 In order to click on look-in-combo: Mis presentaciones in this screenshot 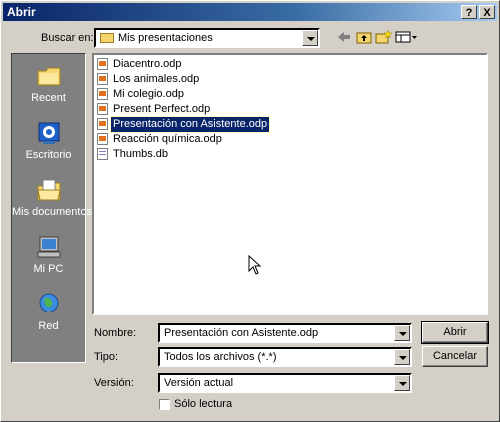, I will do `click(207, 38)`.